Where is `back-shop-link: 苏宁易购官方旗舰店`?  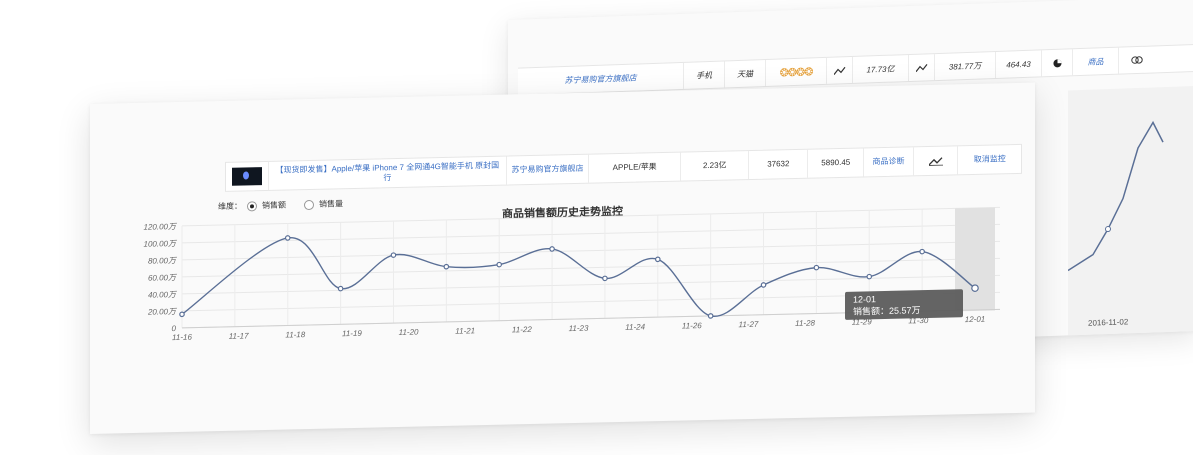 back-shop-link: 苏宁易购官方旗舰店 is located at coordinates (601, 78).